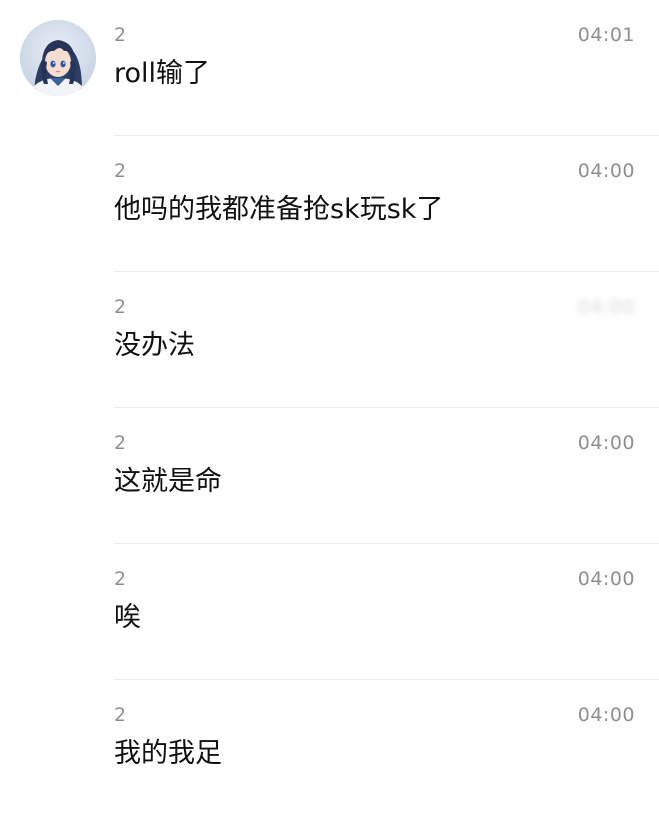 The height and width of the screenshot is (816, 659). Describe the element at coordinates (127, 617) in the screenshot. I see `message-text: 唉` at that location.